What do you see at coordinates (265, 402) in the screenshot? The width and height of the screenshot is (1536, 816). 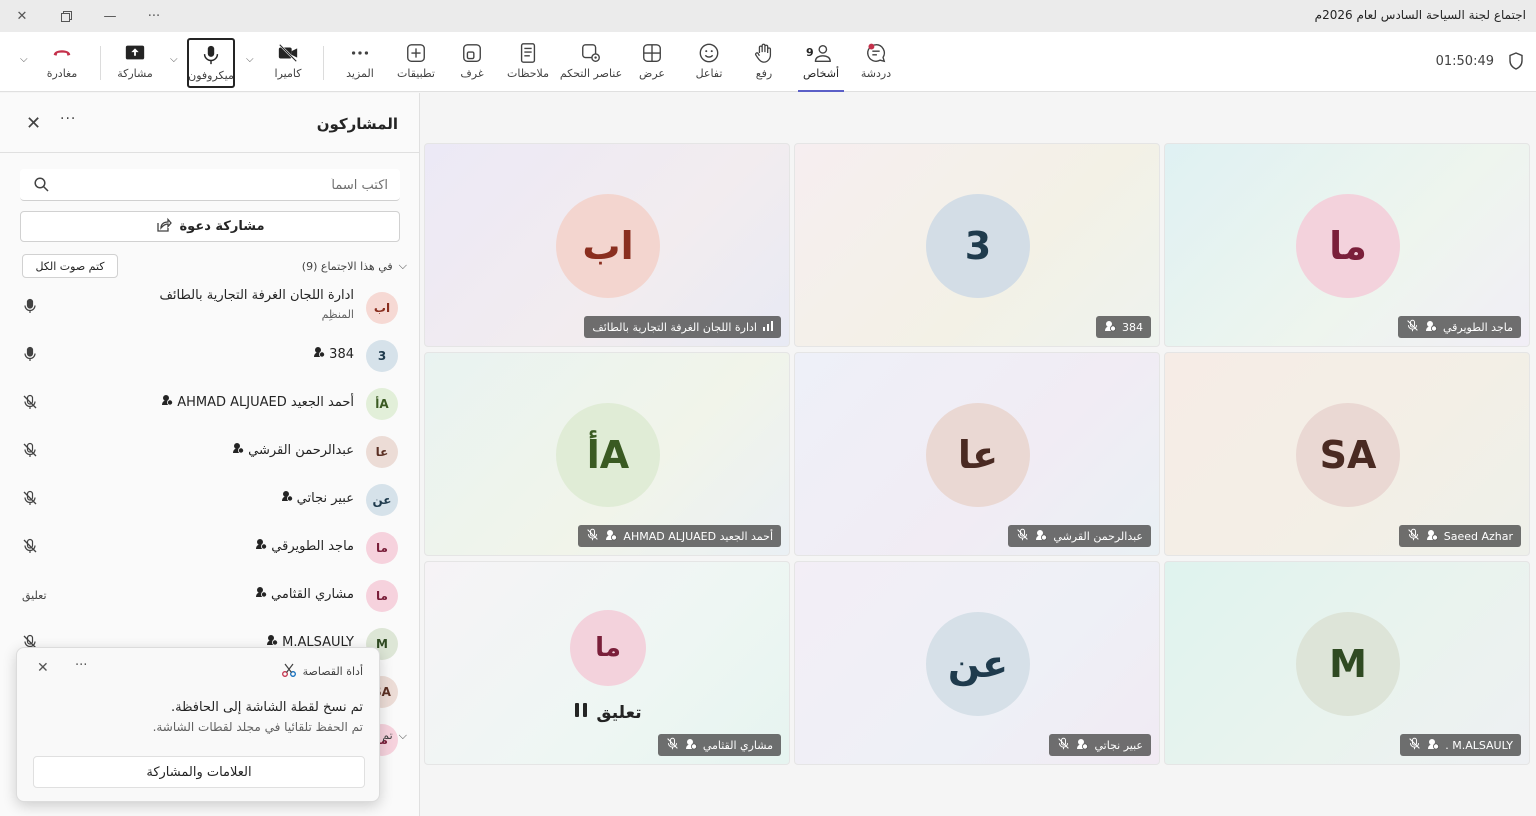 I see `participant-name-text: أحمد الجعيد AHMAD ALJUAED` at bounding box center [265, 402].